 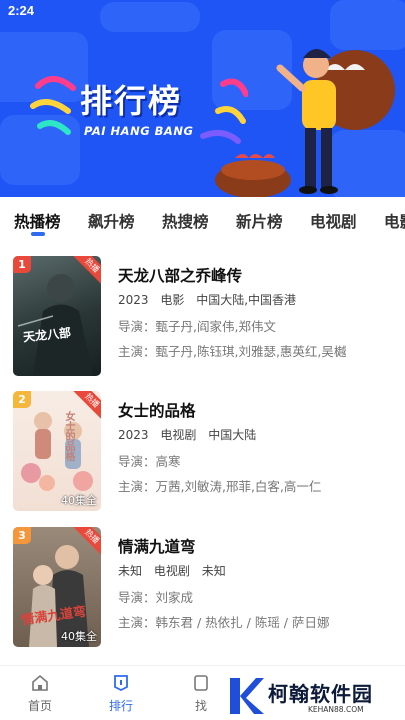 What do you see at coordinates (38, 234) in the screenshot?
I see `active-tab-indicator` at bounding box center [38, 234].